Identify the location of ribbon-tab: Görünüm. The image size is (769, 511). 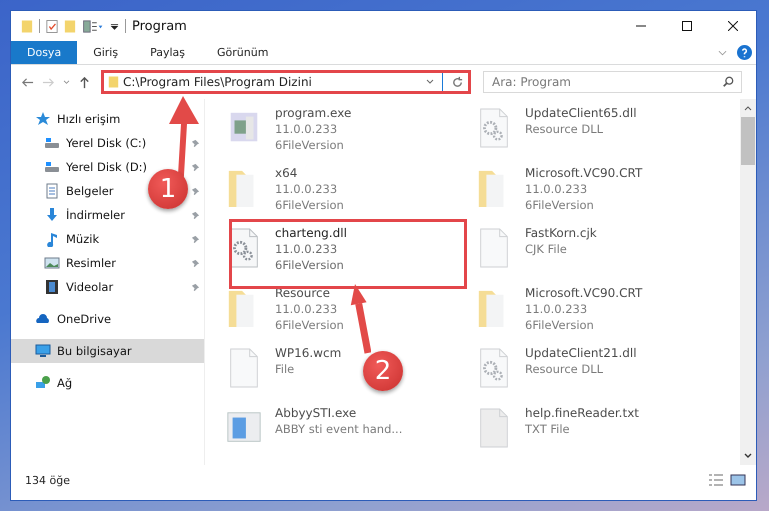
(242, 52).